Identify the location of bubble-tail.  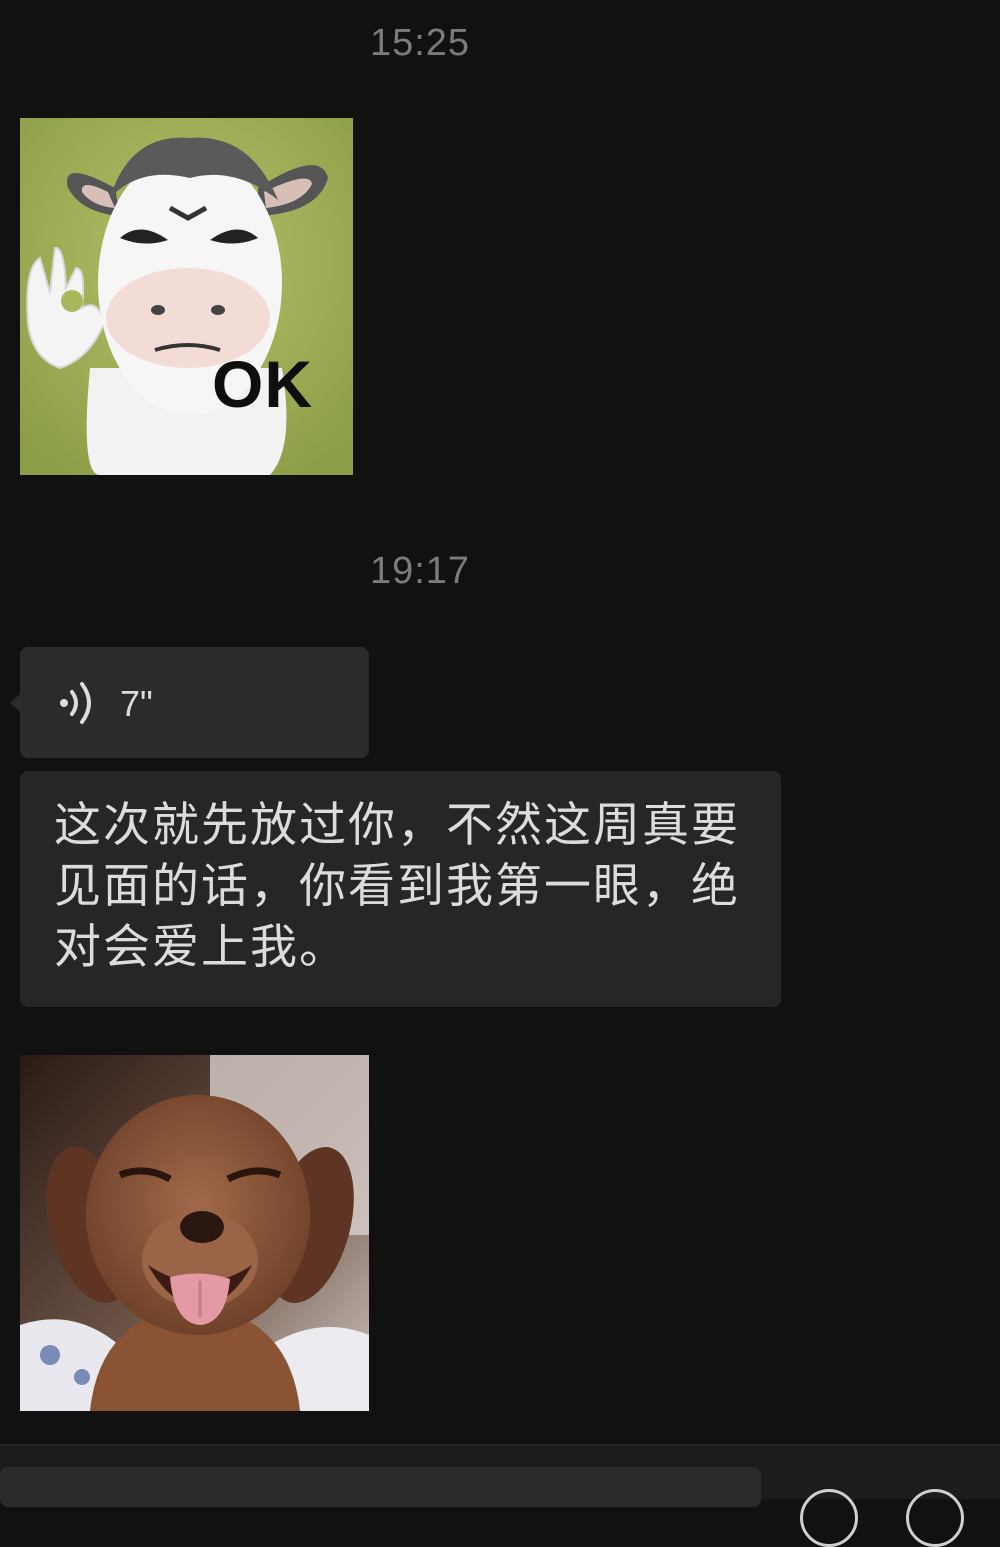
(15, 703).